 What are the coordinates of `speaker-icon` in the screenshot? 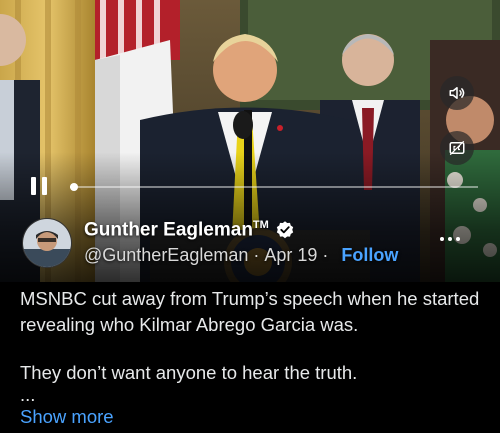 It's located at (457, 93).